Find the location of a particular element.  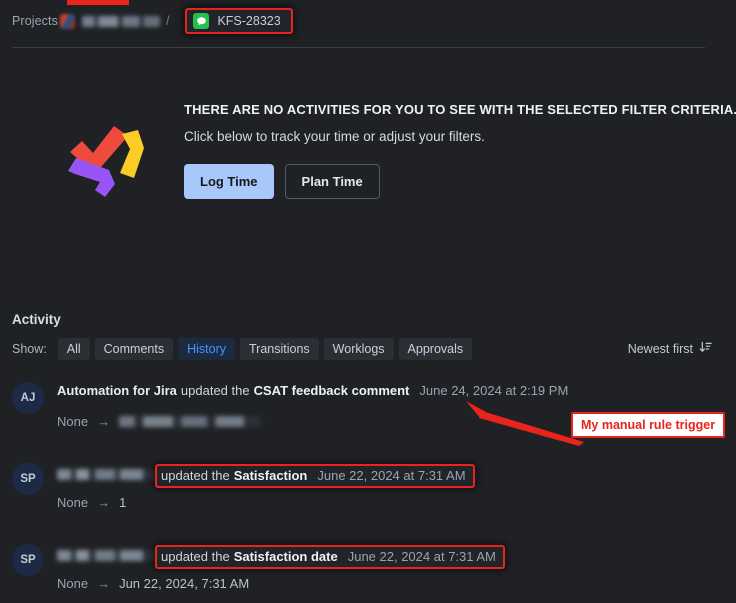

entry-change-to: Jun 22, 2024, 7:31 AM is located at coordinates (184, 583).